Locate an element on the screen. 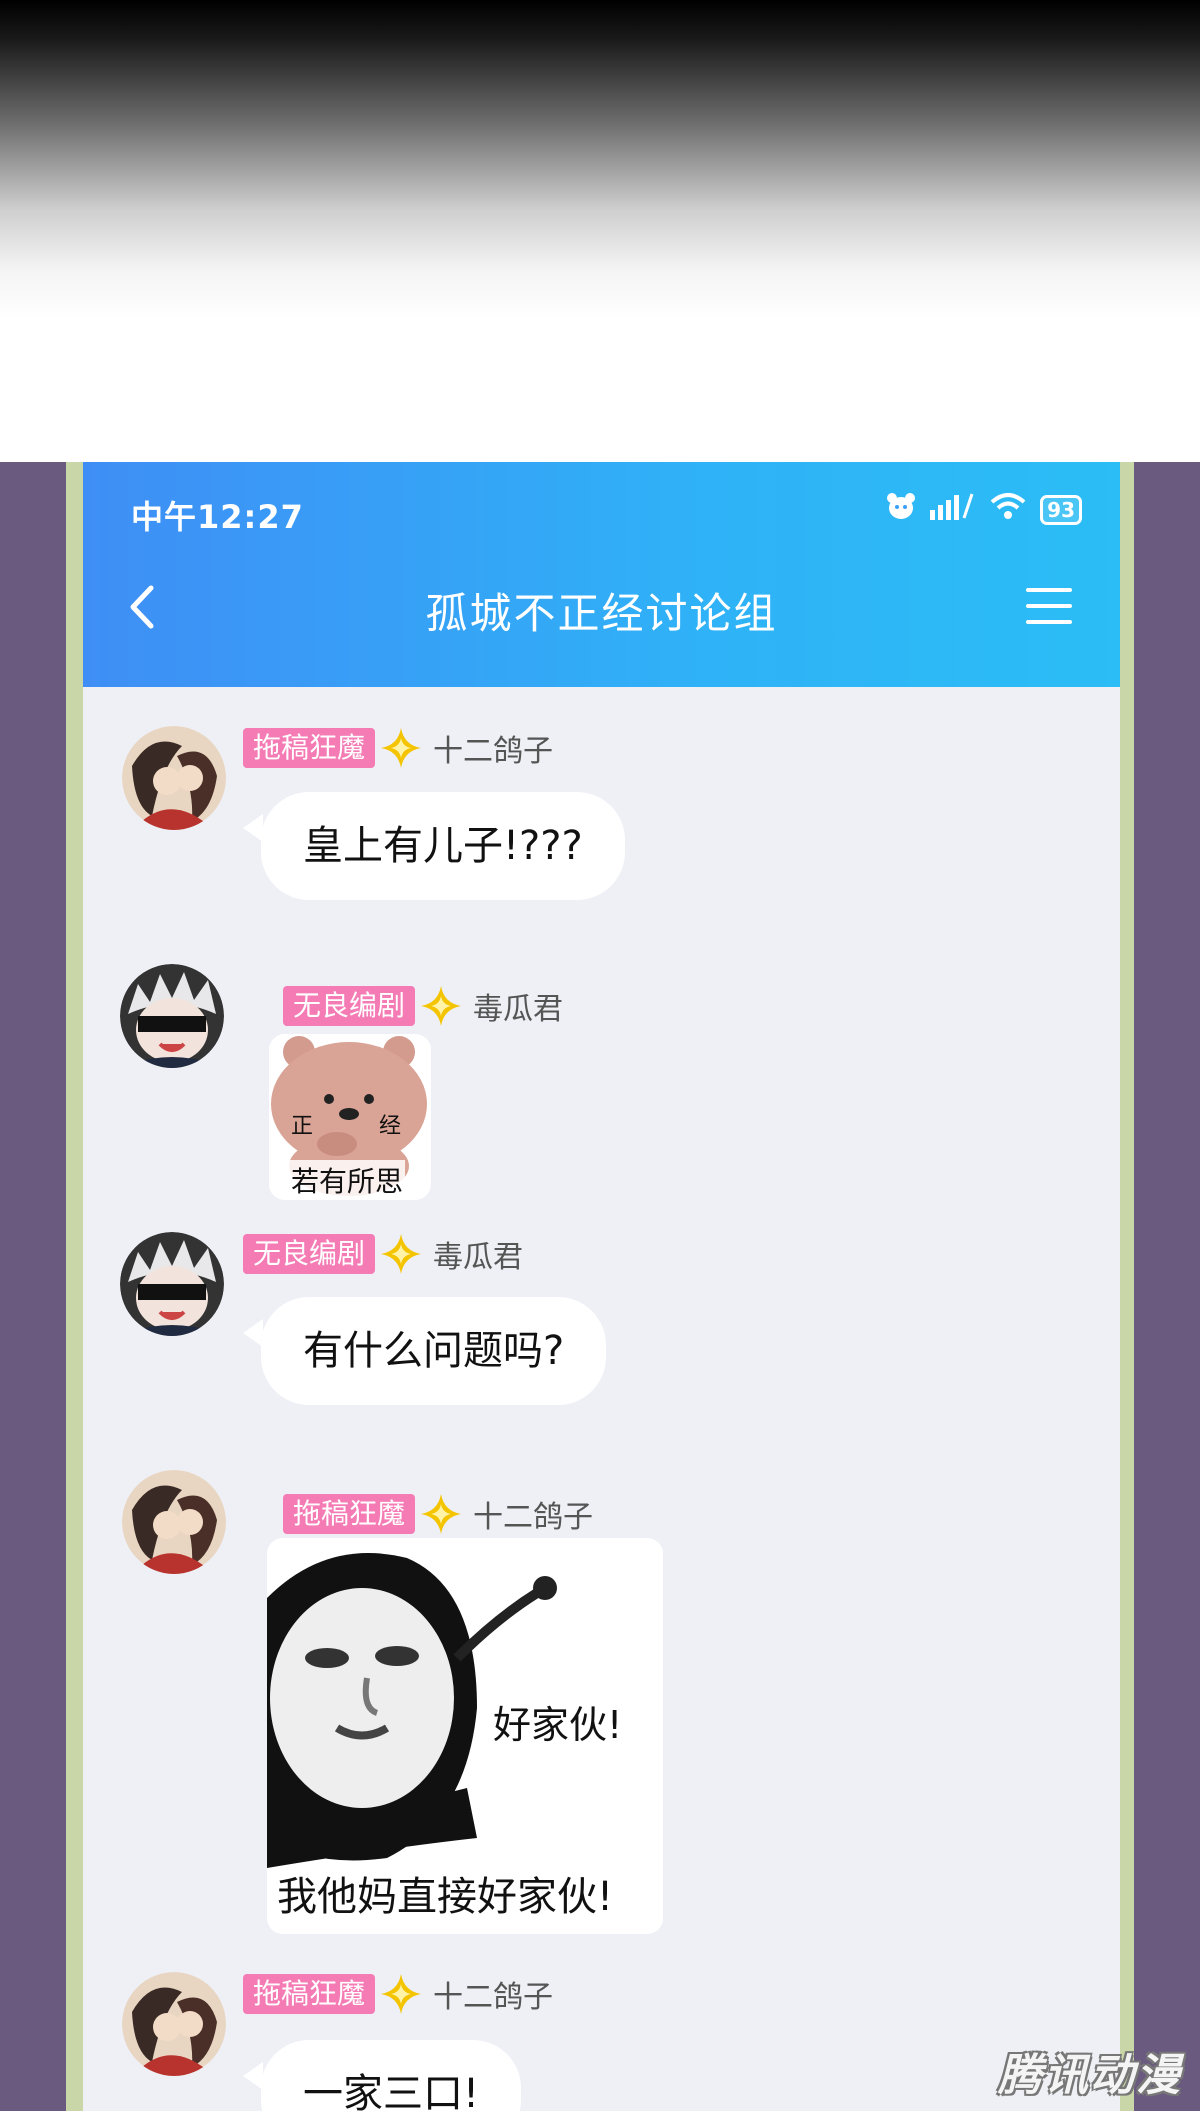  message-bubble: 有什么问题吗? is located at coordinates (424, 1351).